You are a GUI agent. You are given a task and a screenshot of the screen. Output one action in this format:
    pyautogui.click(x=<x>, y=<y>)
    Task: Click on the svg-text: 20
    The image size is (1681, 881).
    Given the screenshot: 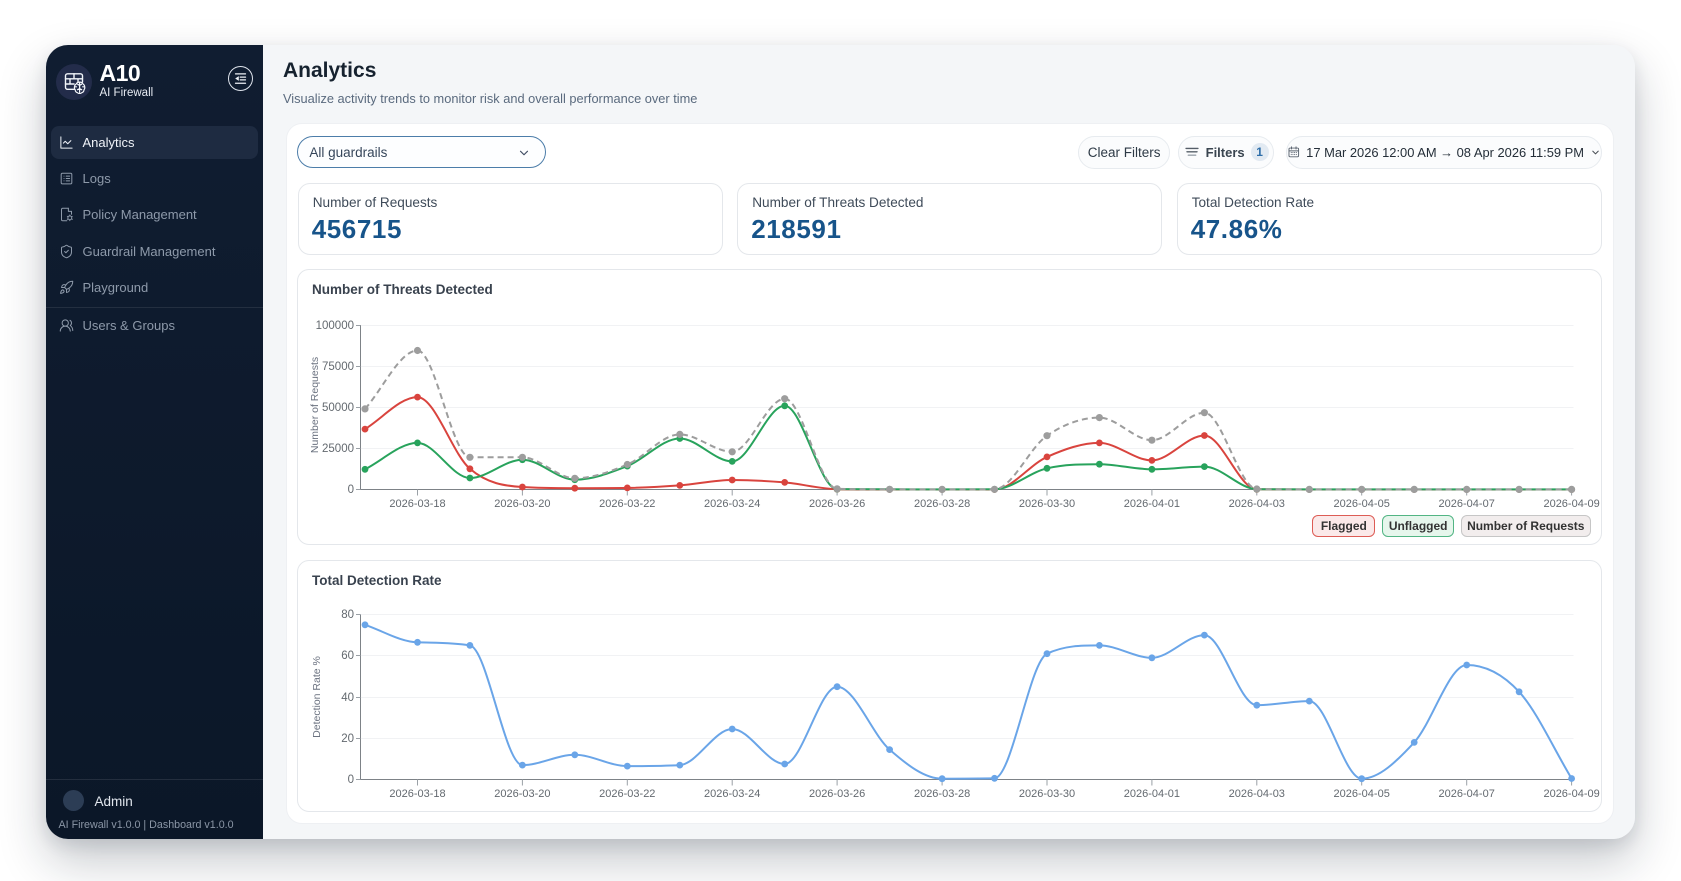 What is the action you would take?
    pyautogui.click(x=347, y=739)
    